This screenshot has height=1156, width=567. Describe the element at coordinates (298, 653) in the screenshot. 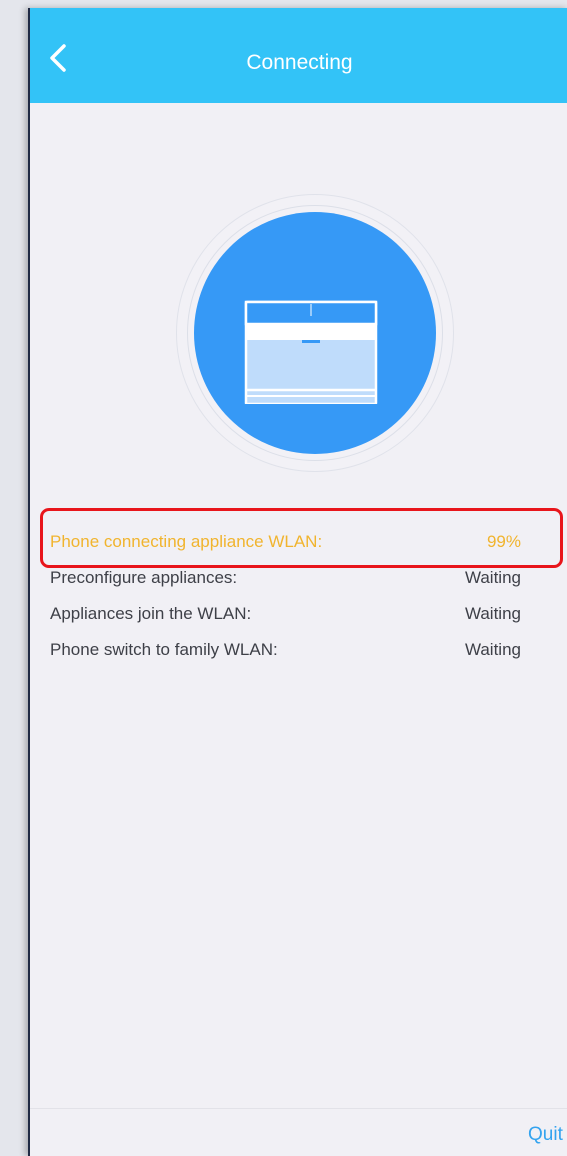

I see `step-row: Phone switch to family WLAN: Waiting` at that location.